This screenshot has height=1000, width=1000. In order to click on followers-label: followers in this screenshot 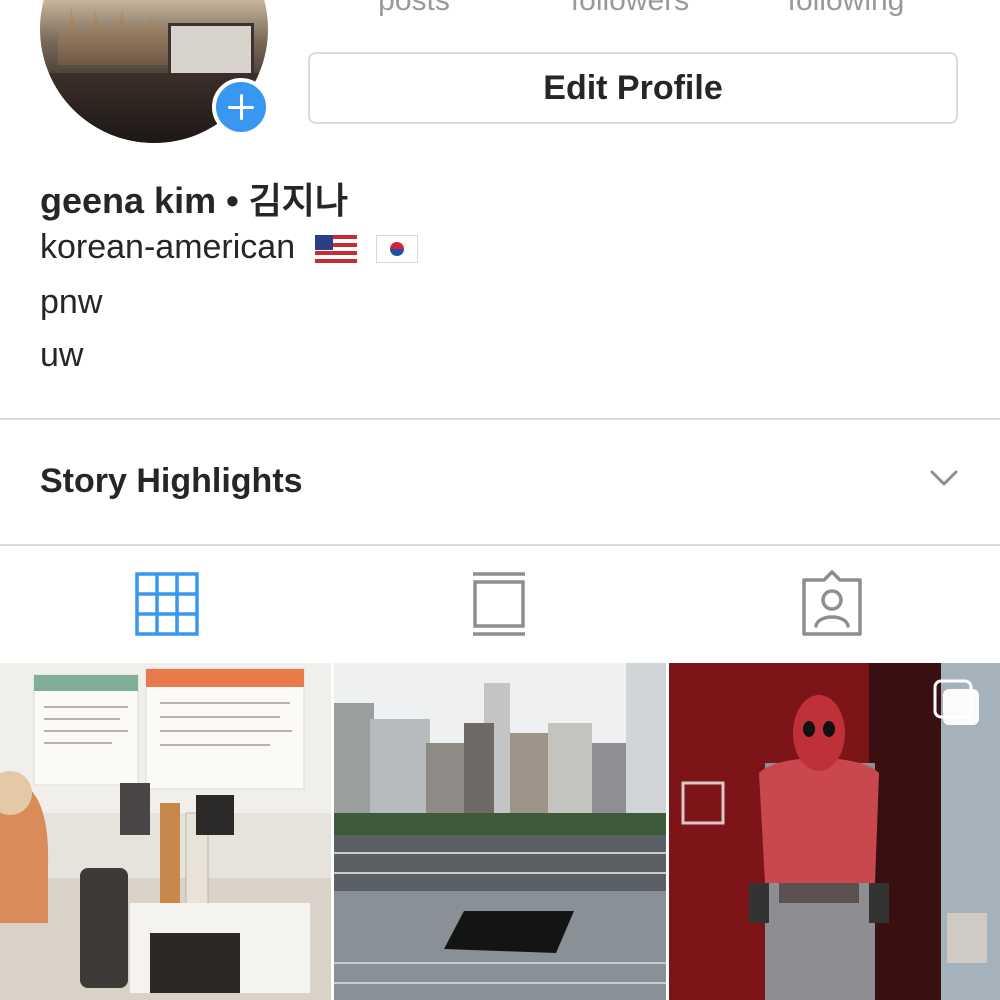, I will do `click(630, 9)`.